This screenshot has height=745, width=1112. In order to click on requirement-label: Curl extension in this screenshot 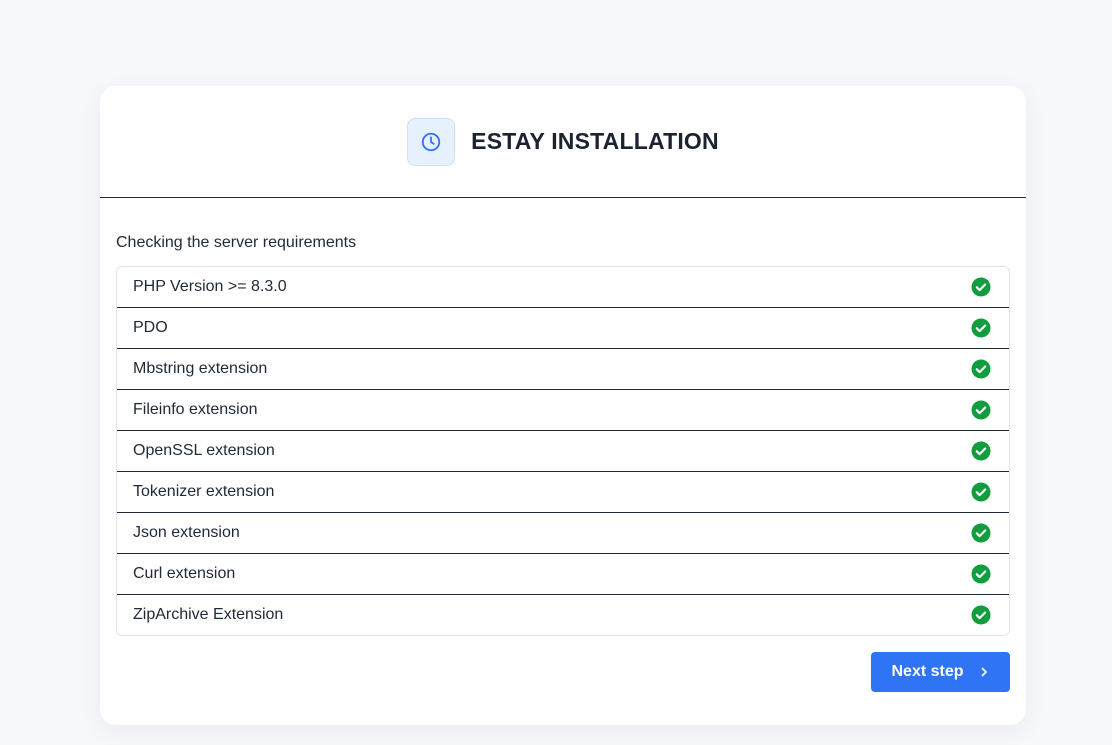, I will do `click(184, 573)`.